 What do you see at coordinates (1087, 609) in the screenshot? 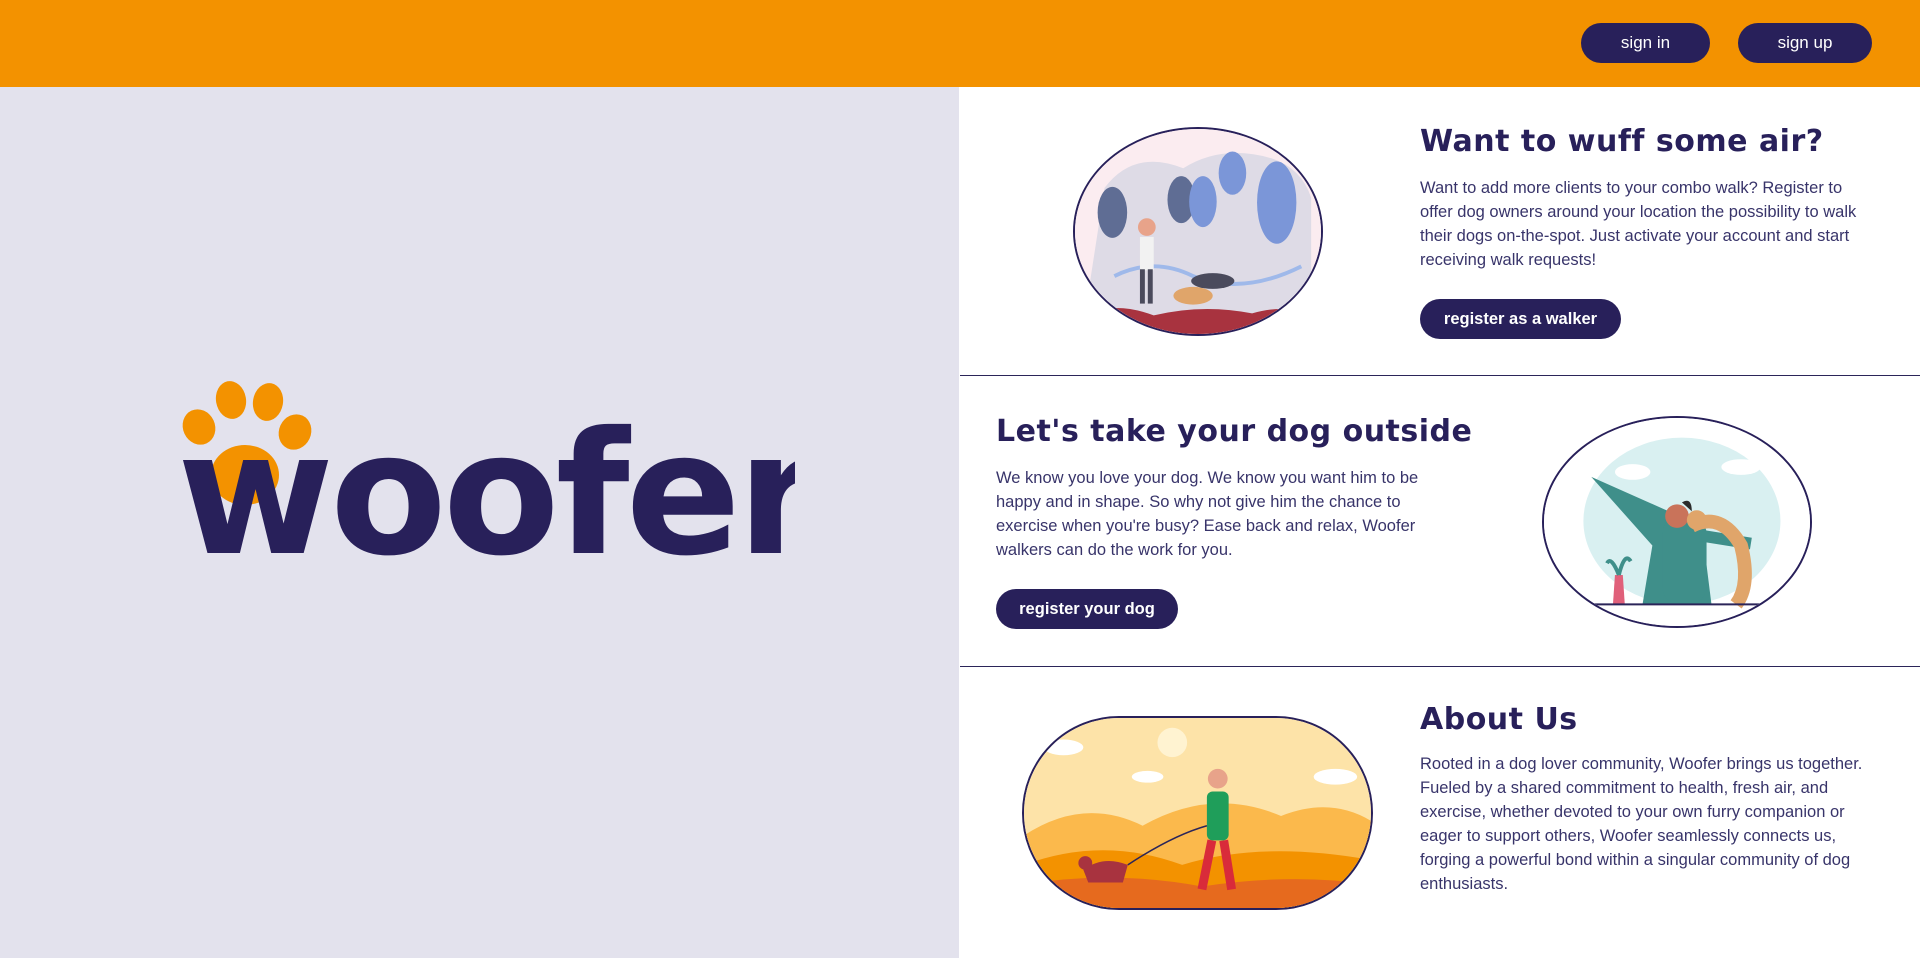
I see `register-dog-button: register your dog` at bounding box center [1087, 609].